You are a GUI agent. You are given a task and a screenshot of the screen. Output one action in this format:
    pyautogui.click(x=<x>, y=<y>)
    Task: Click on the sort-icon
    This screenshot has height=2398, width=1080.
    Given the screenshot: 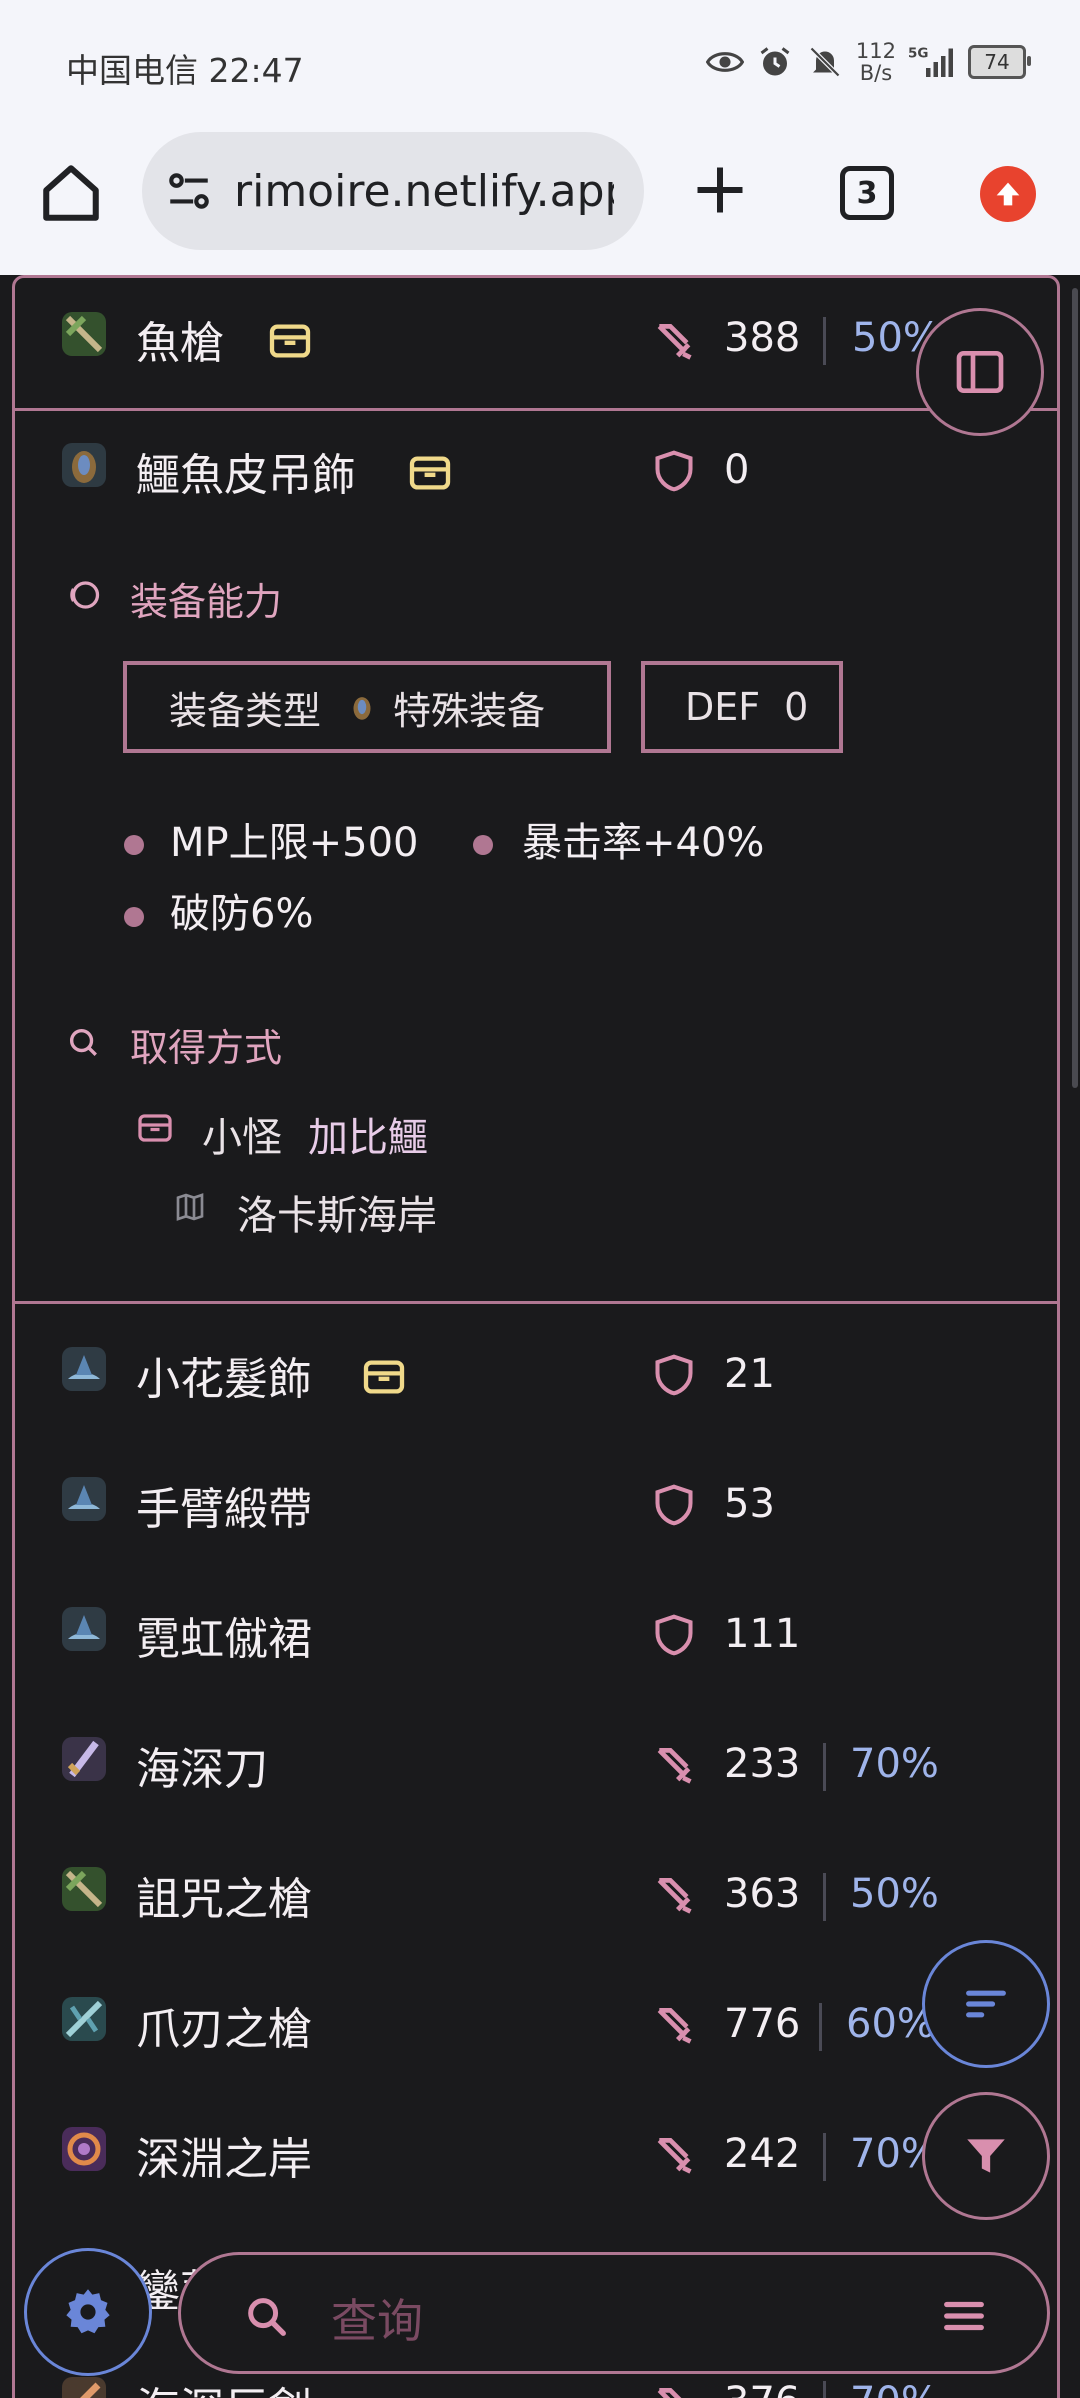 What is the action you would take?
    pyautogui.click(x=986, y=2004)
    